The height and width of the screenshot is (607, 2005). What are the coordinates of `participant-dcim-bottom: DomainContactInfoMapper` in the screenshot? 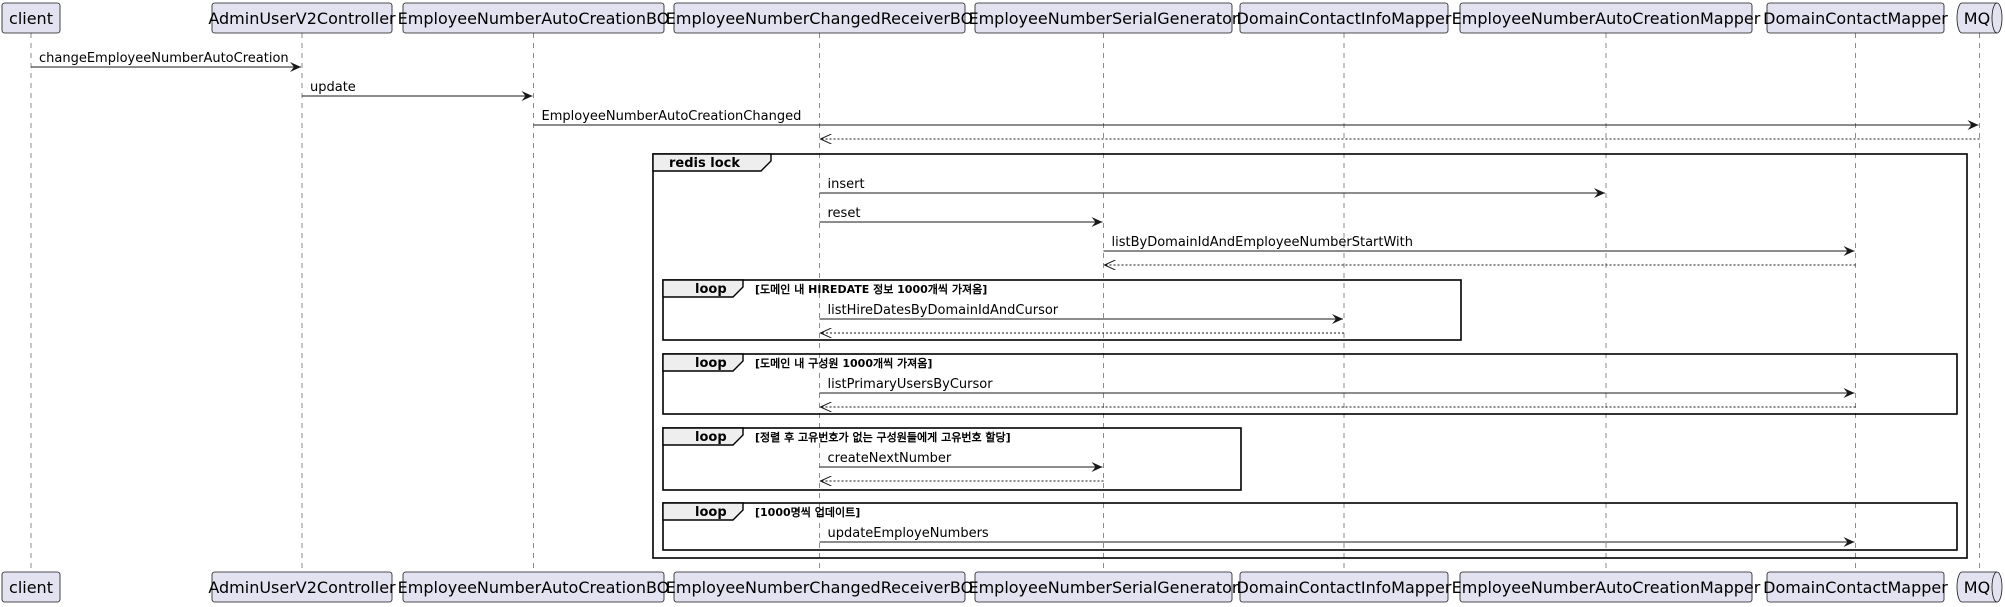 It's located at (1344, 587).